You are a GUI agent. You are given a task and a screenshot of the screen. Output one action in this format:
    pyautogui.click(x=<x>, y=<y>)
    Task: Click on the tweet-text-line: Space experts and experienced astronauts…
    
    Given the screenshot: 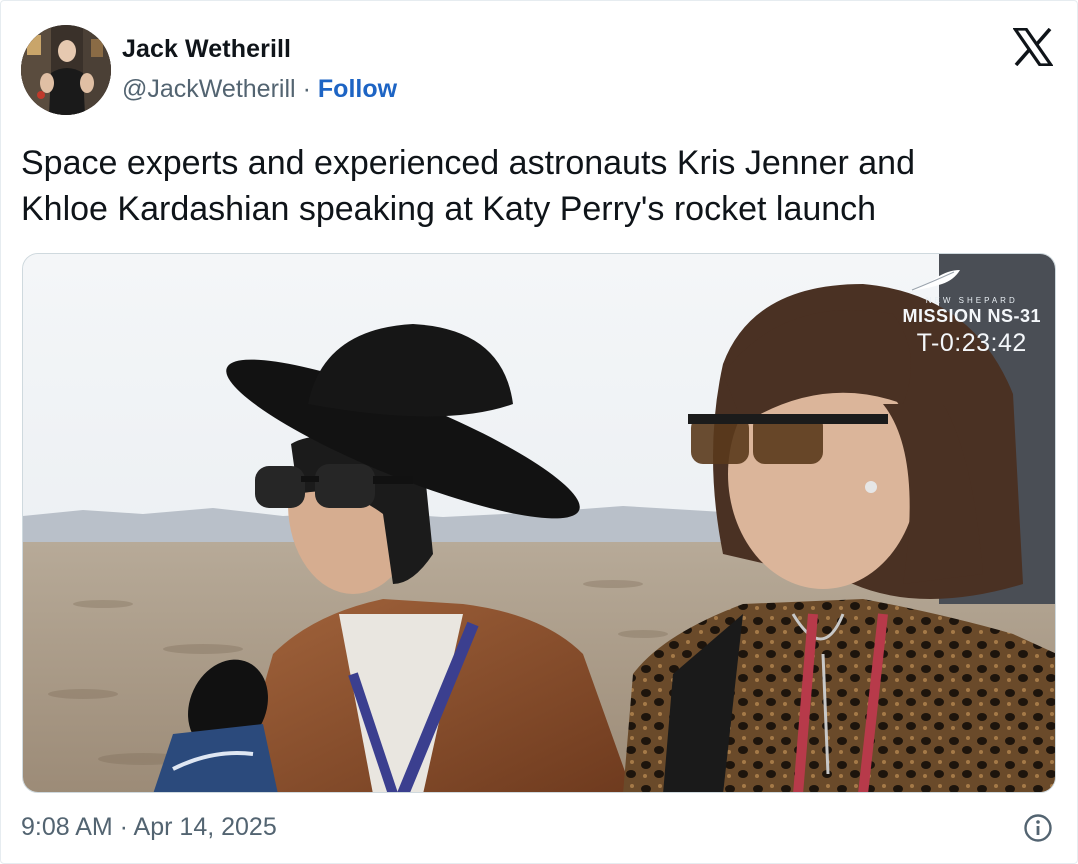 What is the action you would take?
    pyautogui.click(x=468, y=163)
    